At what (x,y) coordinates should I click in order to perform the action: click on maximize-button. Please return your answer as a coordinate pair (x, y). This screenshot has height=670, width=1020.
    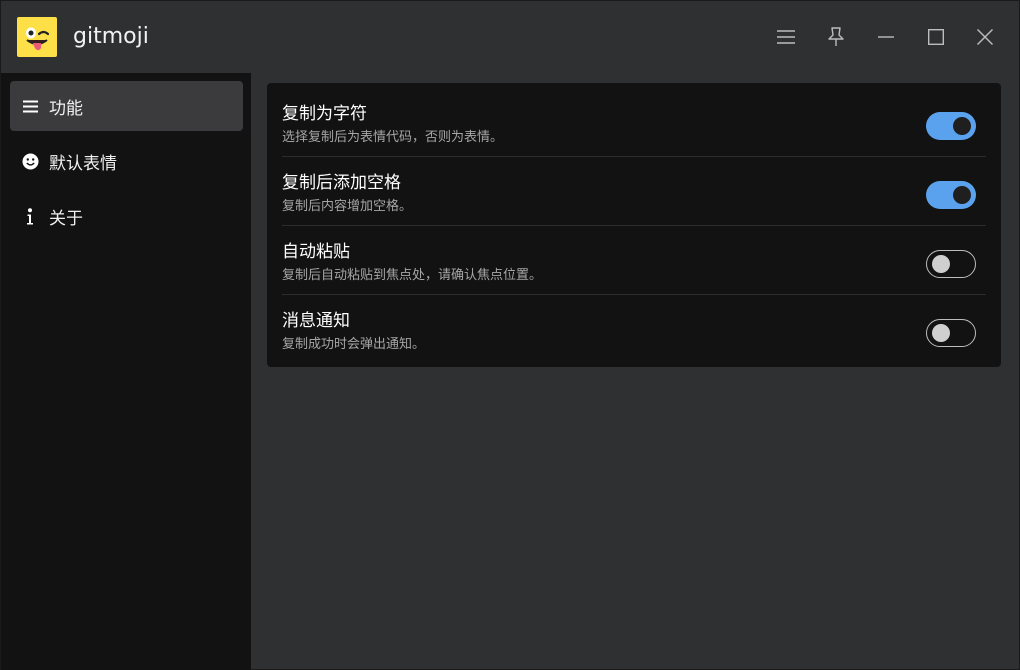
    Looking at the image, I should click on (936, 37).